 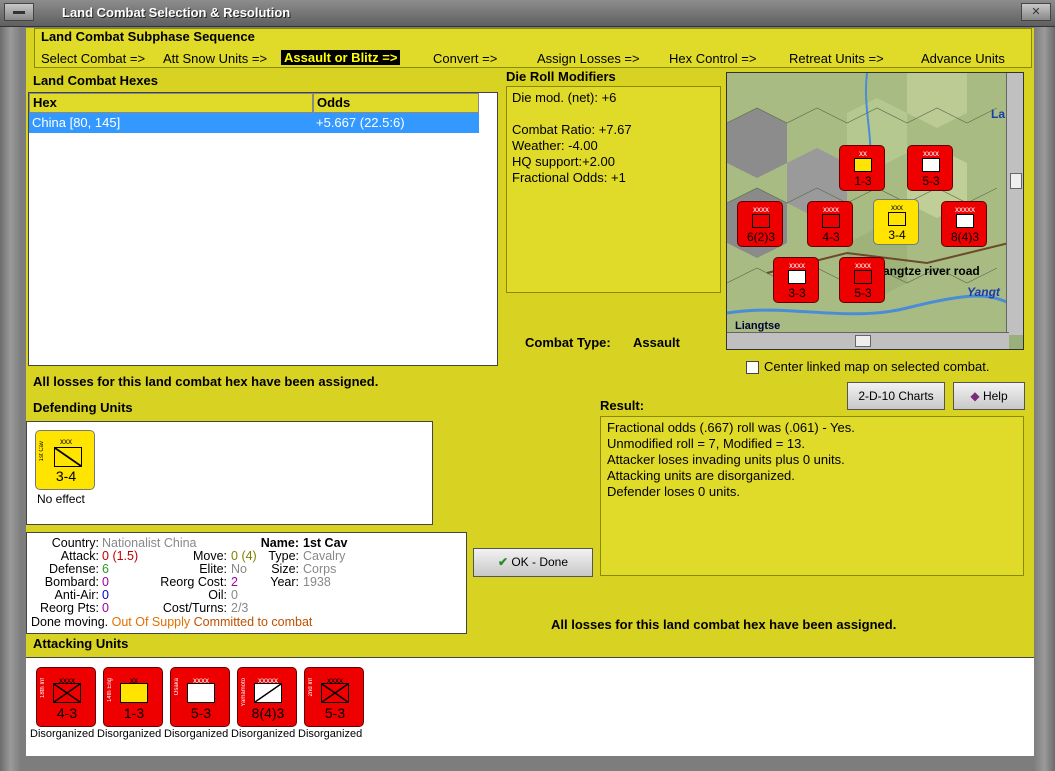 What do you see at coordinates (896, 396) in the screenshot?
I see `charts-button: 2-D-10 Charts` at bounding box center [896, 396].